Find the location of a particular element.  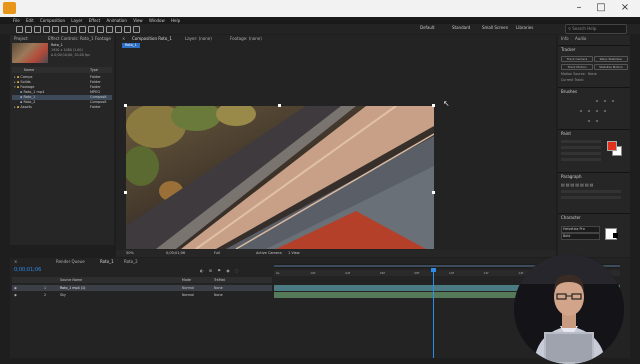

menu-animation: Animation is located at coordinates (117, 20).